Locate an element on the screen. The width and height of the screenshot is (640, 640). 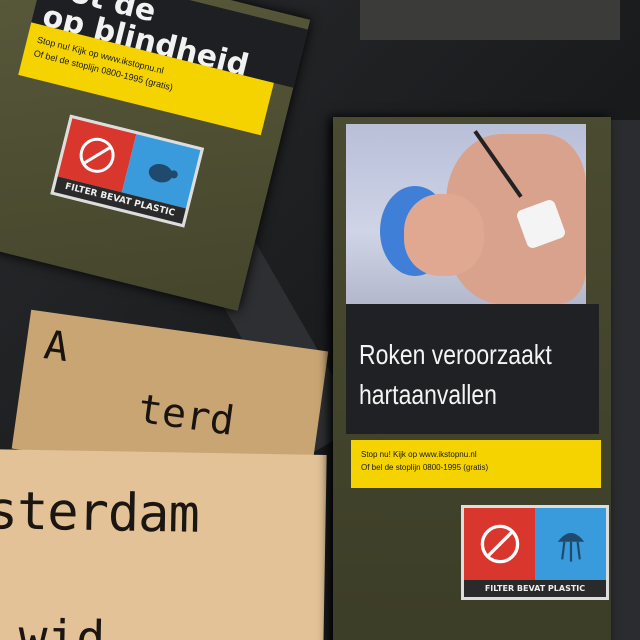
warning-line-1: Roken veroorzaakt is located at coordinates (455, 354).